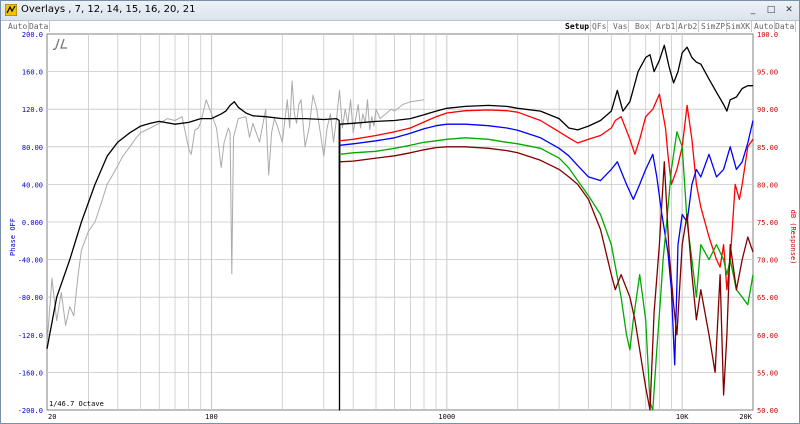 The height and width of the screenshot is (424, 800). I want to click on left-tick-label: -80.00, so click(30, 298).